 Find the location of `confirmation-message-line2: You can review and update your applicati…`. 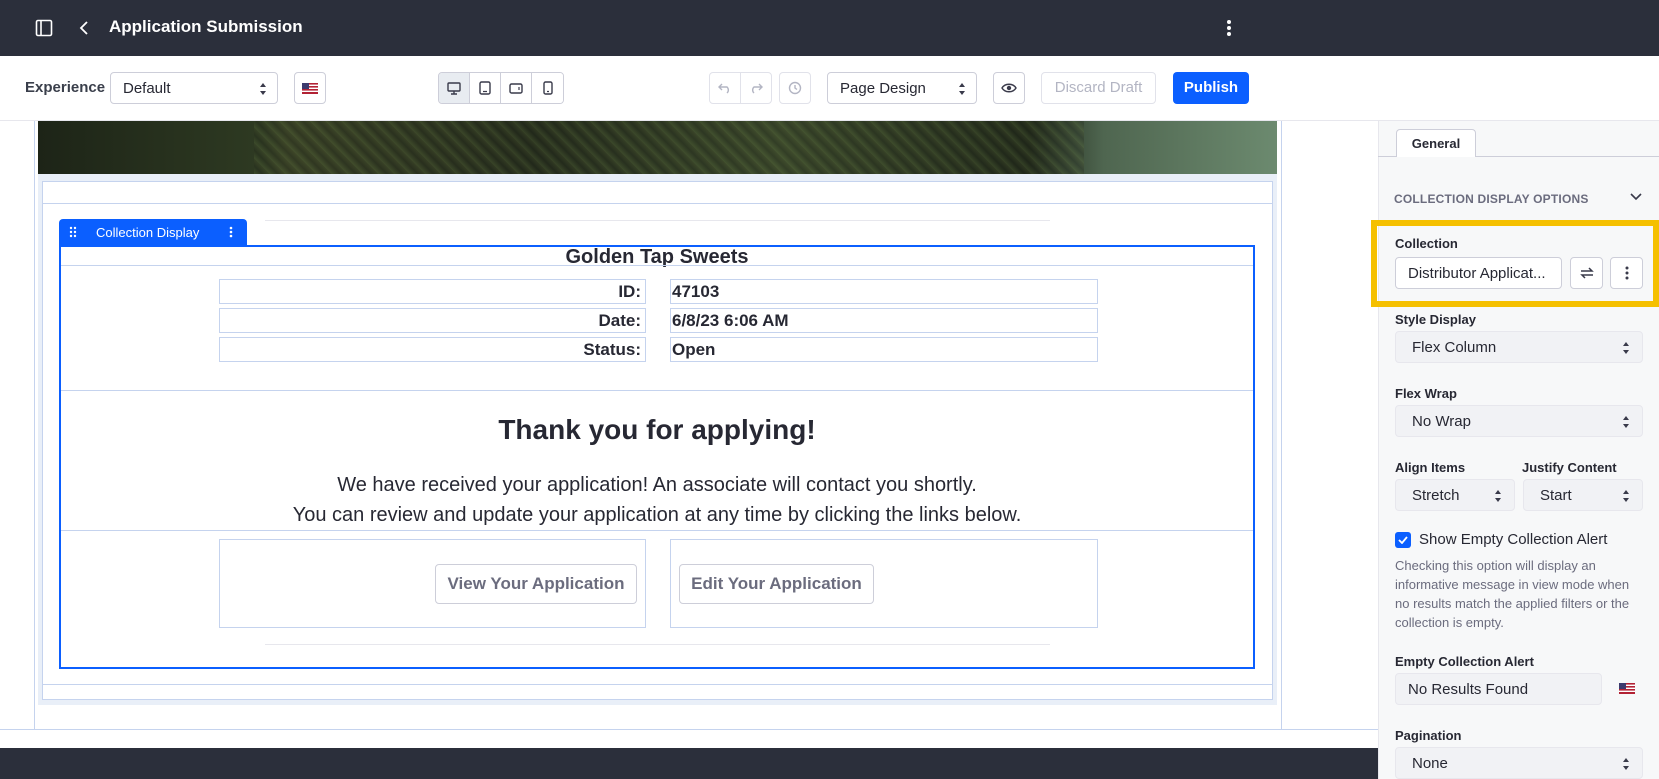

confirmation-message-line2: You can review and update your applicati… is located at coordinates (657, 515).